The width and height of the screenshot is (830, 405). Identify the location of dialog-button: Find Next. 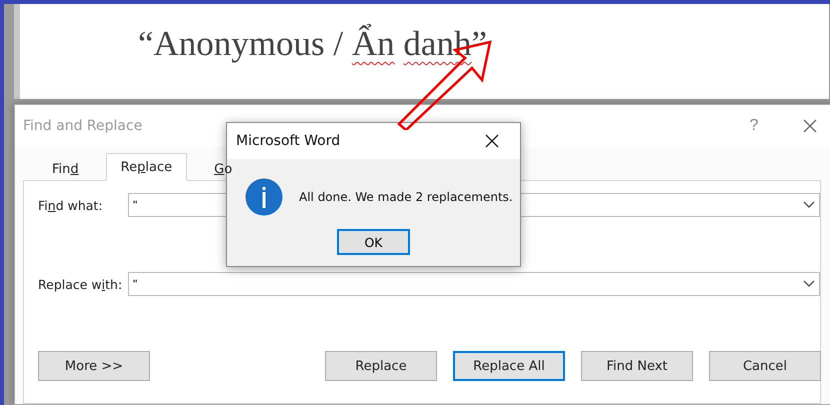
(637, 366).